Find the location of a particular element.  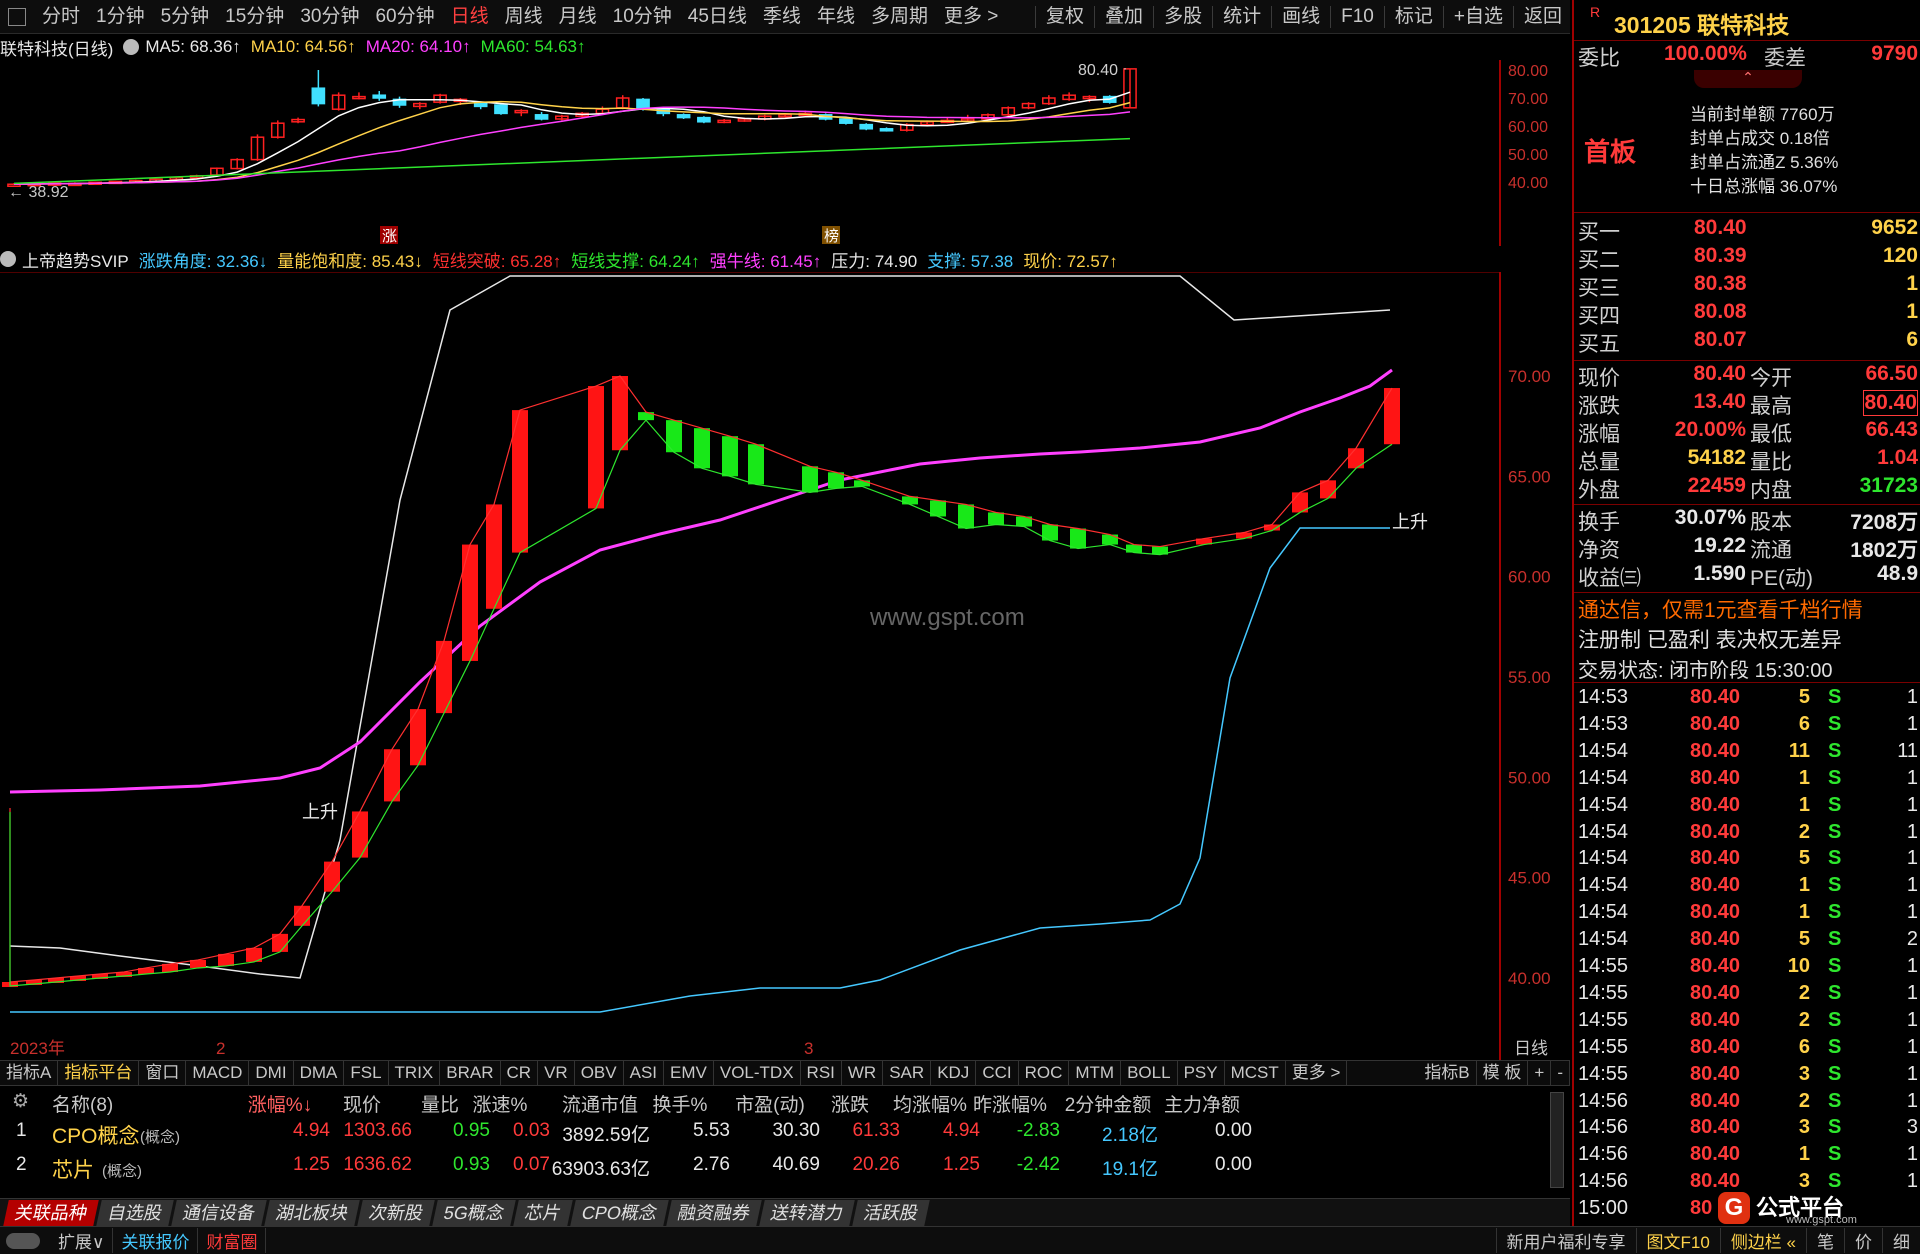

promo-link: 通达信，仅需1元查看千档行情 is located at coordinates (1720, 609).